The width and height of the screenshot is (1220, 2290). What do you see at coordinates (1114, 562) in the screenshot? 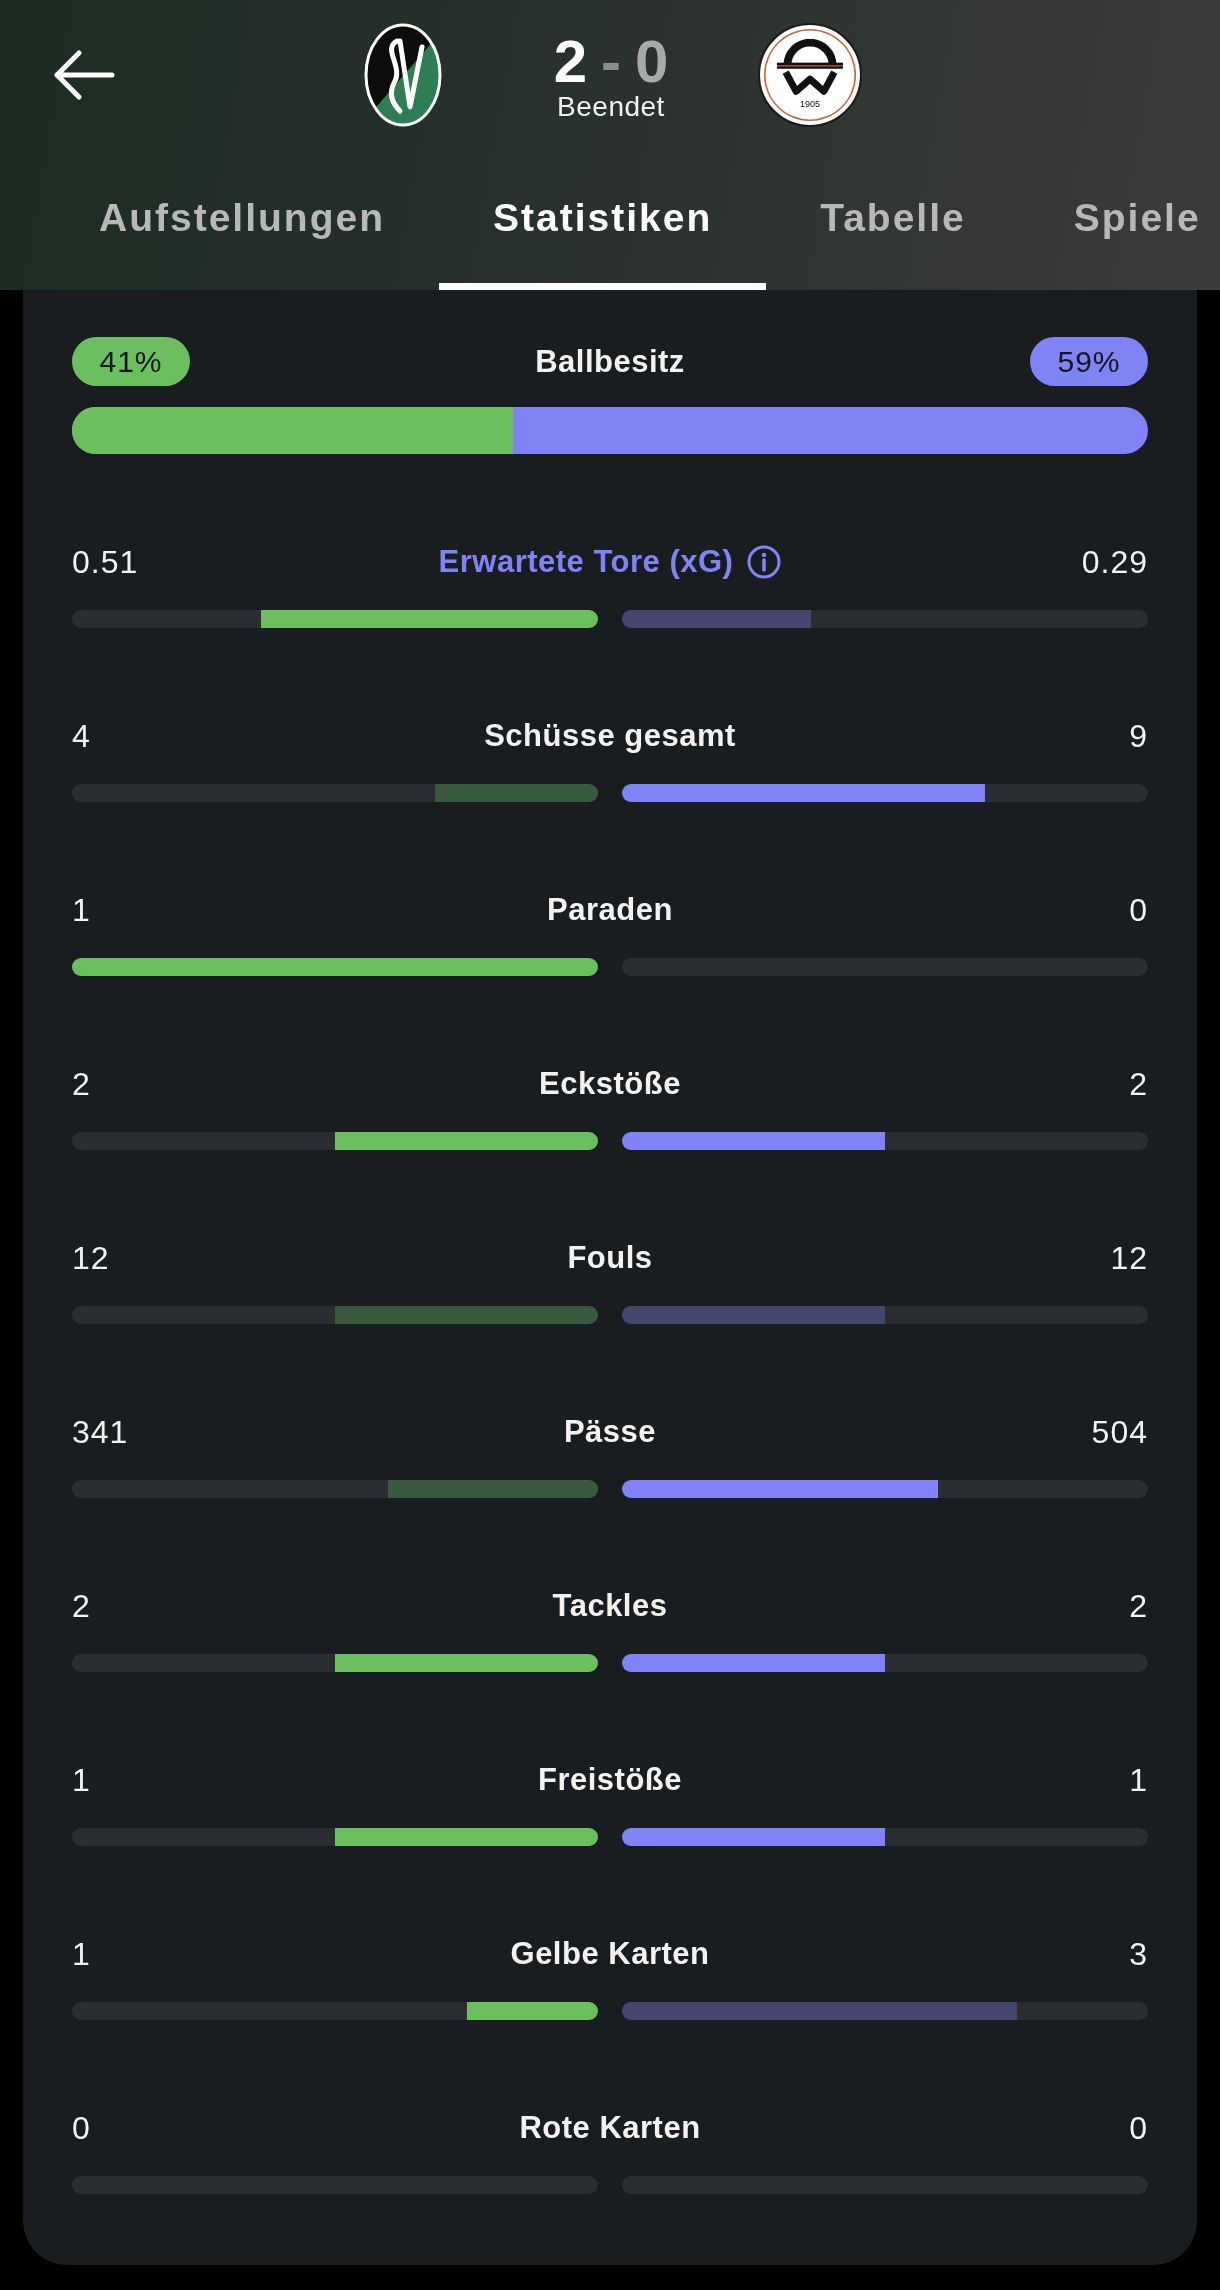
I see `stat-value: 0.29` at bounding box center [1114, 562].